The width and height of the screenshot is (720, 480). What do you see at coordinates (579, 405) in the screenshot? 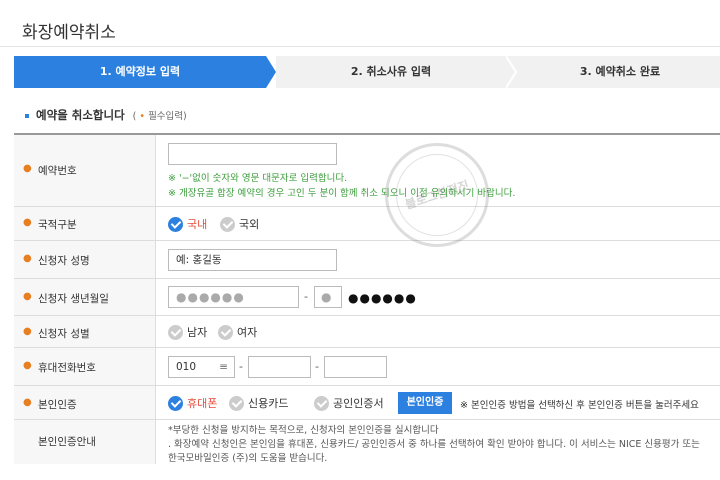
I see `verification-note: ※ 본인인증 방법을 선택하신 후 본인인증 버튼을 눌러주세요` at bounding box center [579, 405].